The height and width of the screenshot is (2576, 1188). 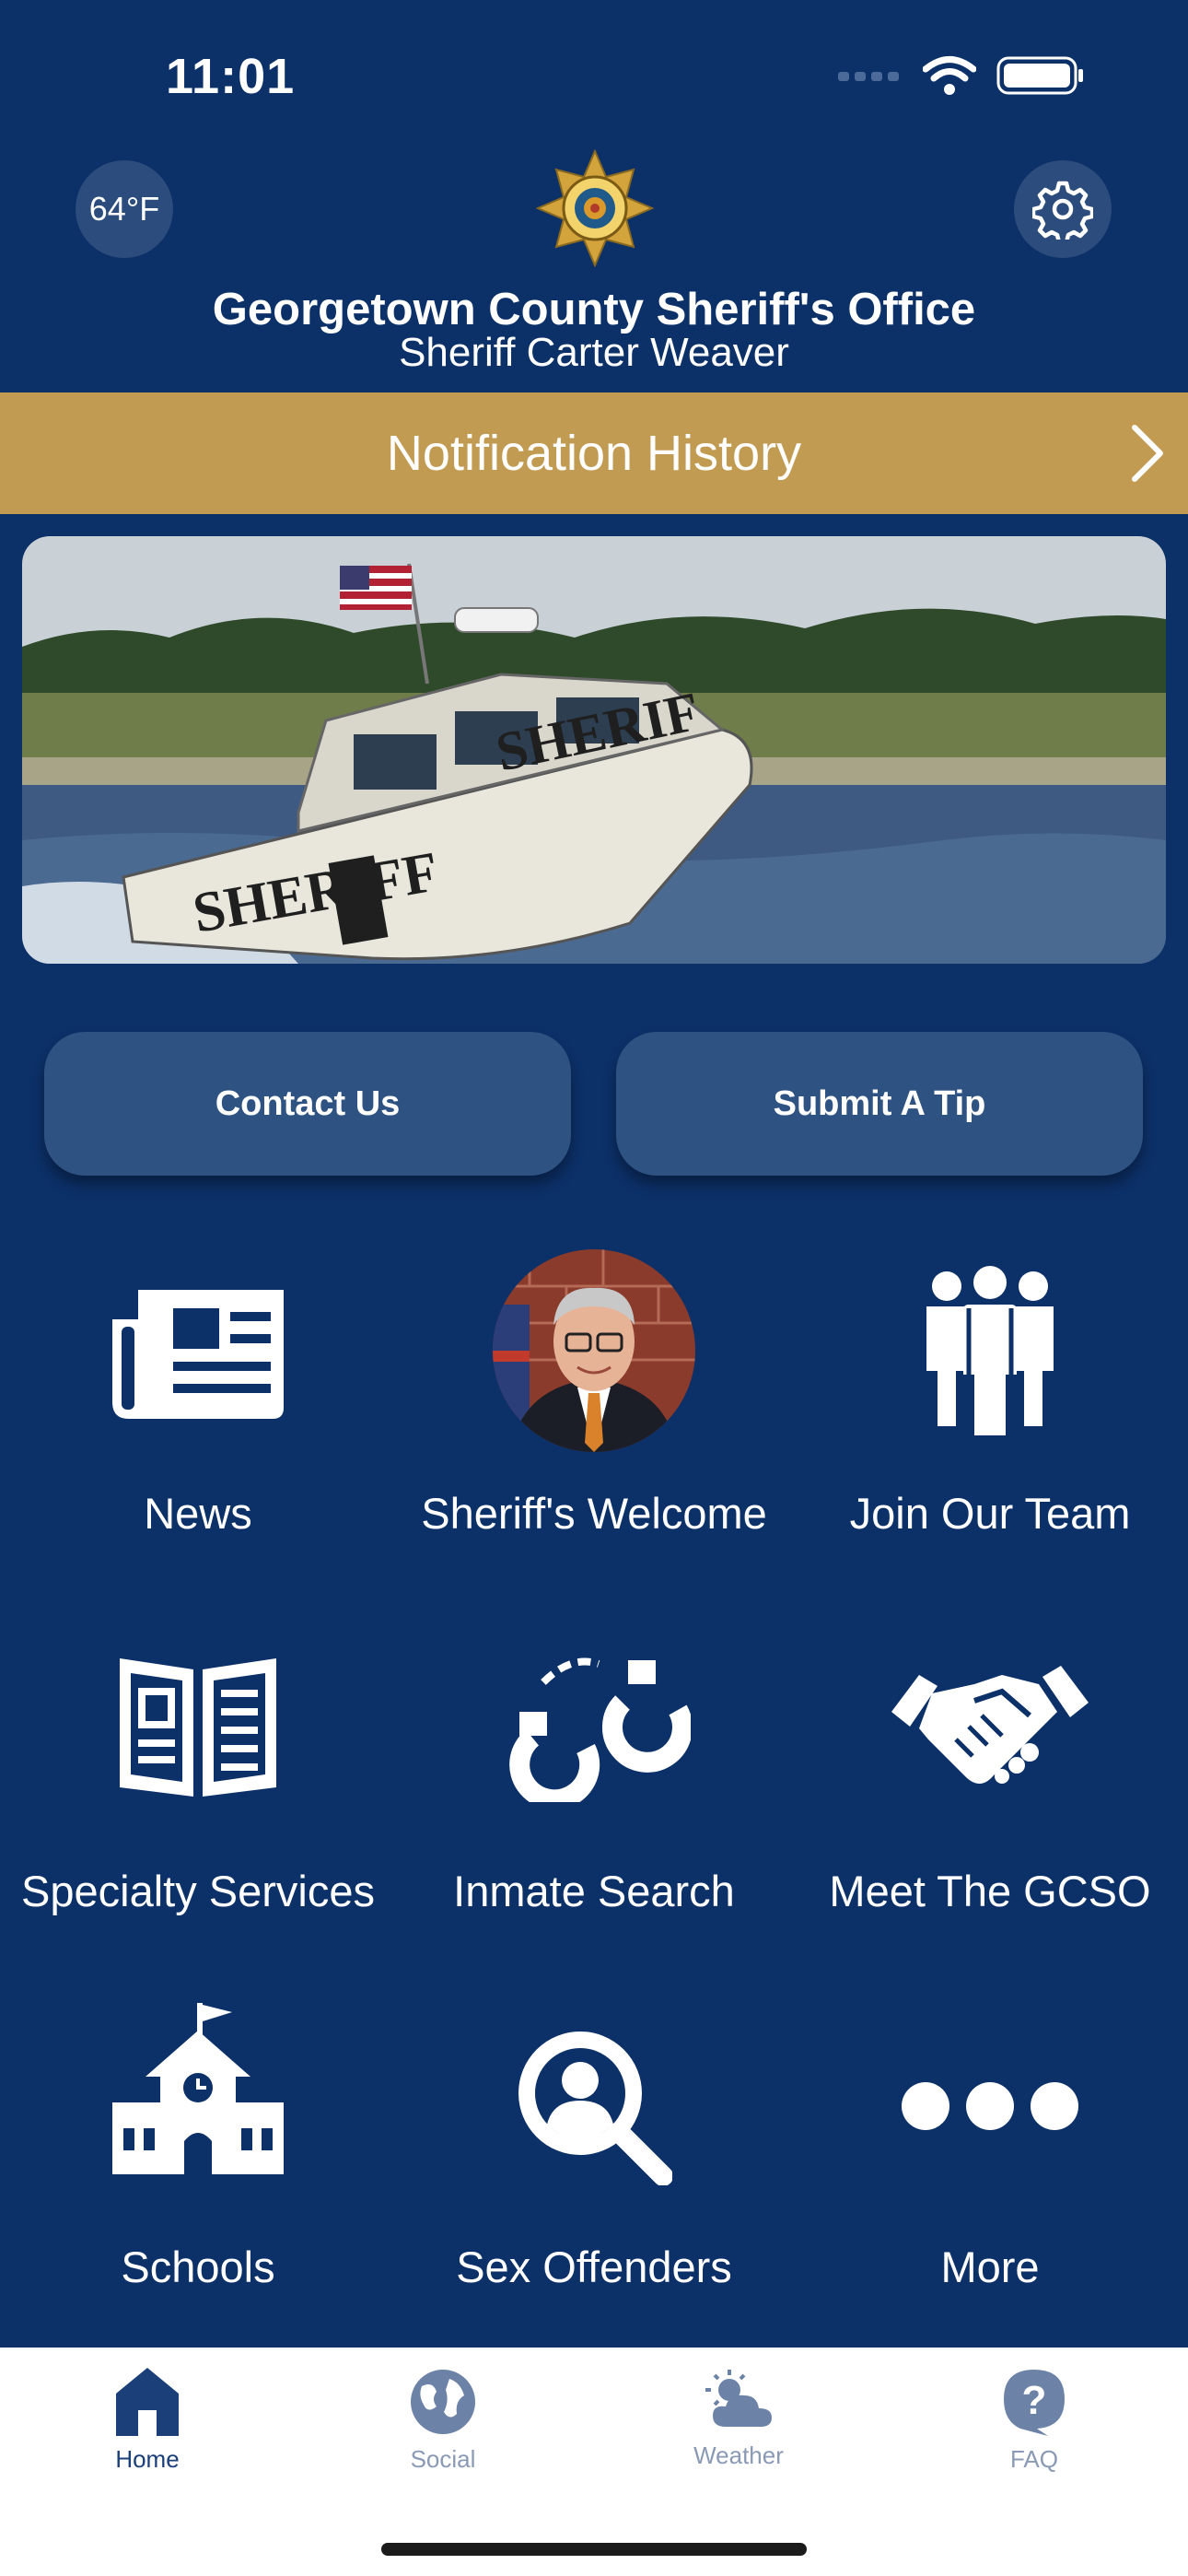 I want to click on tab-weather: Weather, so click(x=738, y=2428).